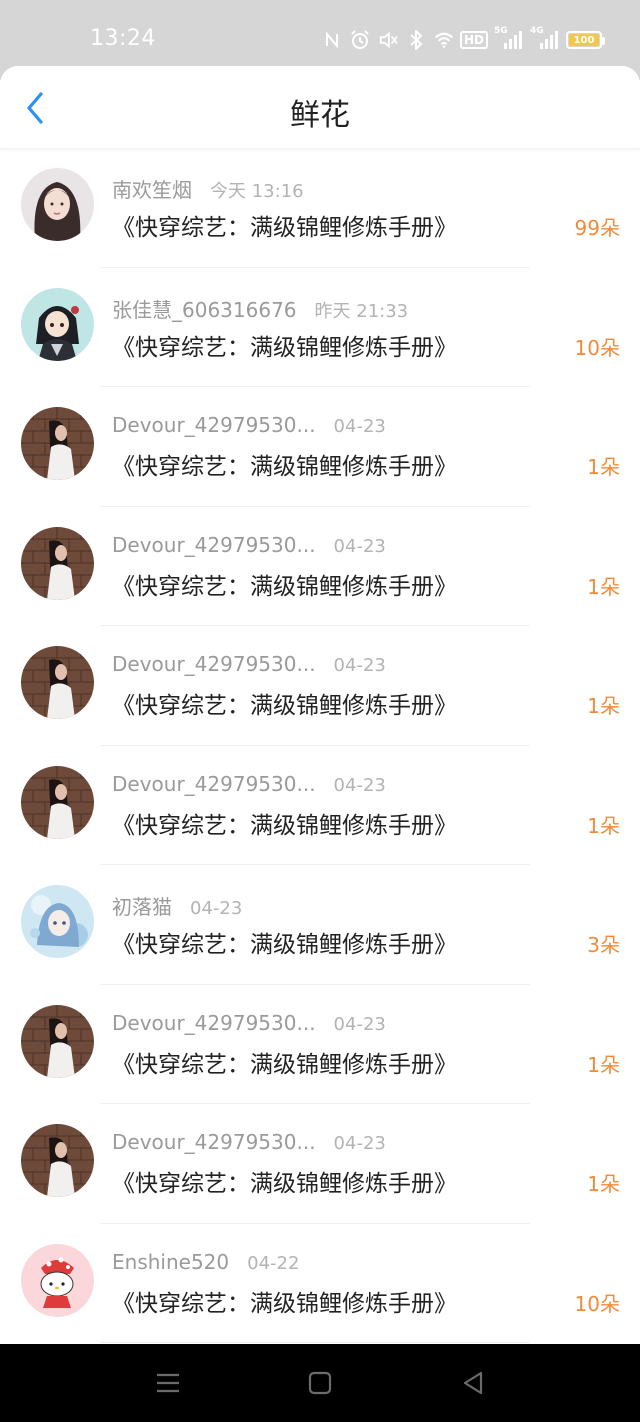 The image size is (640, 1422). What do you see at coordinates (204, 308) in the screenshot?
I see `username: 张佳慧_606316676` at bounding box center [204, 308].